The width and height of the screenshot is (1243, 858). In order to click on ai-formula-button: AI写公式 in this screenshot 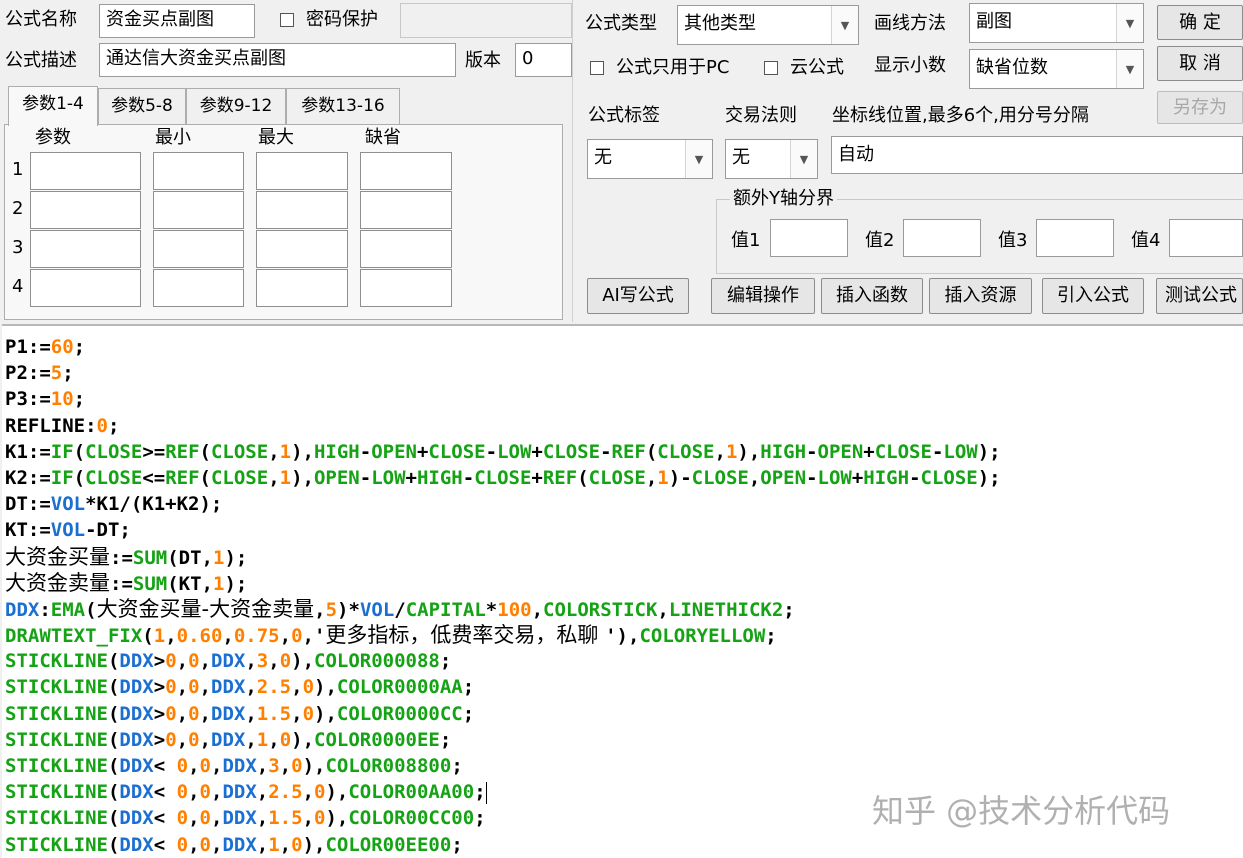, I will do `click(638, 296)`.